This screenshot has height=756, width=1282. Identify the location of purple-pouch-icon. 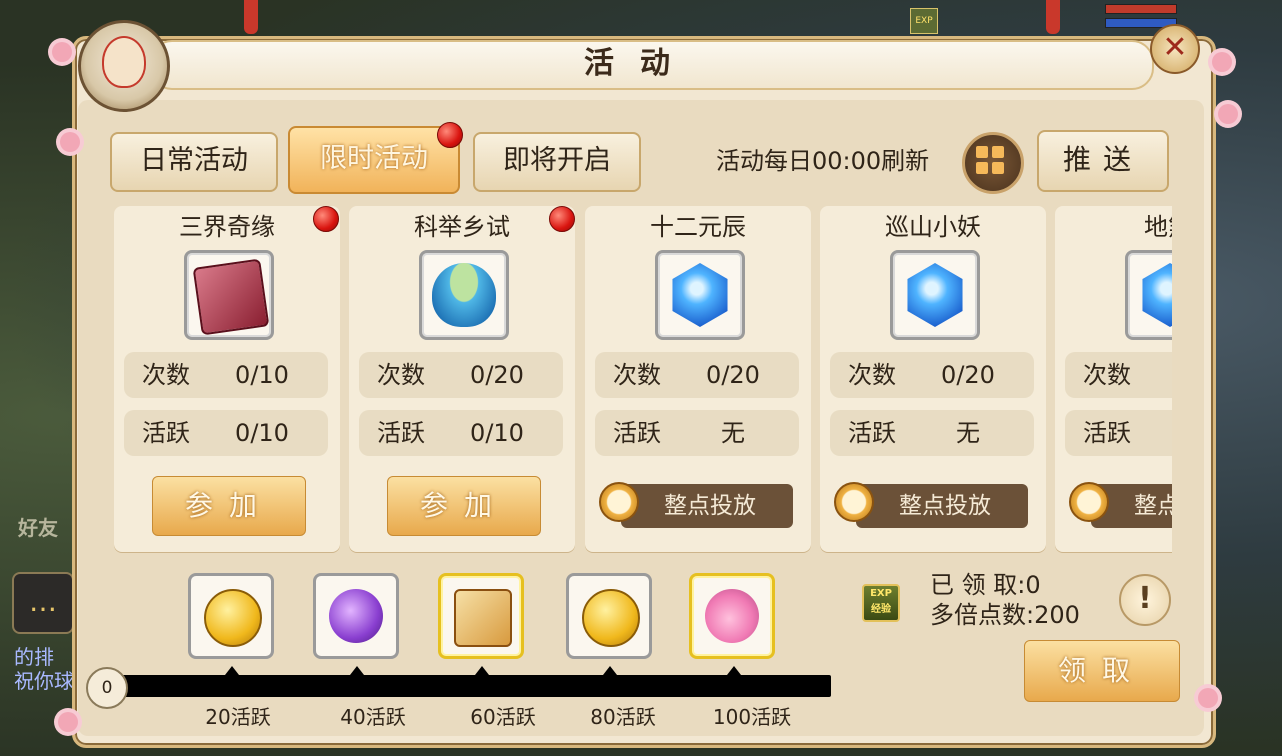
(356, 616).